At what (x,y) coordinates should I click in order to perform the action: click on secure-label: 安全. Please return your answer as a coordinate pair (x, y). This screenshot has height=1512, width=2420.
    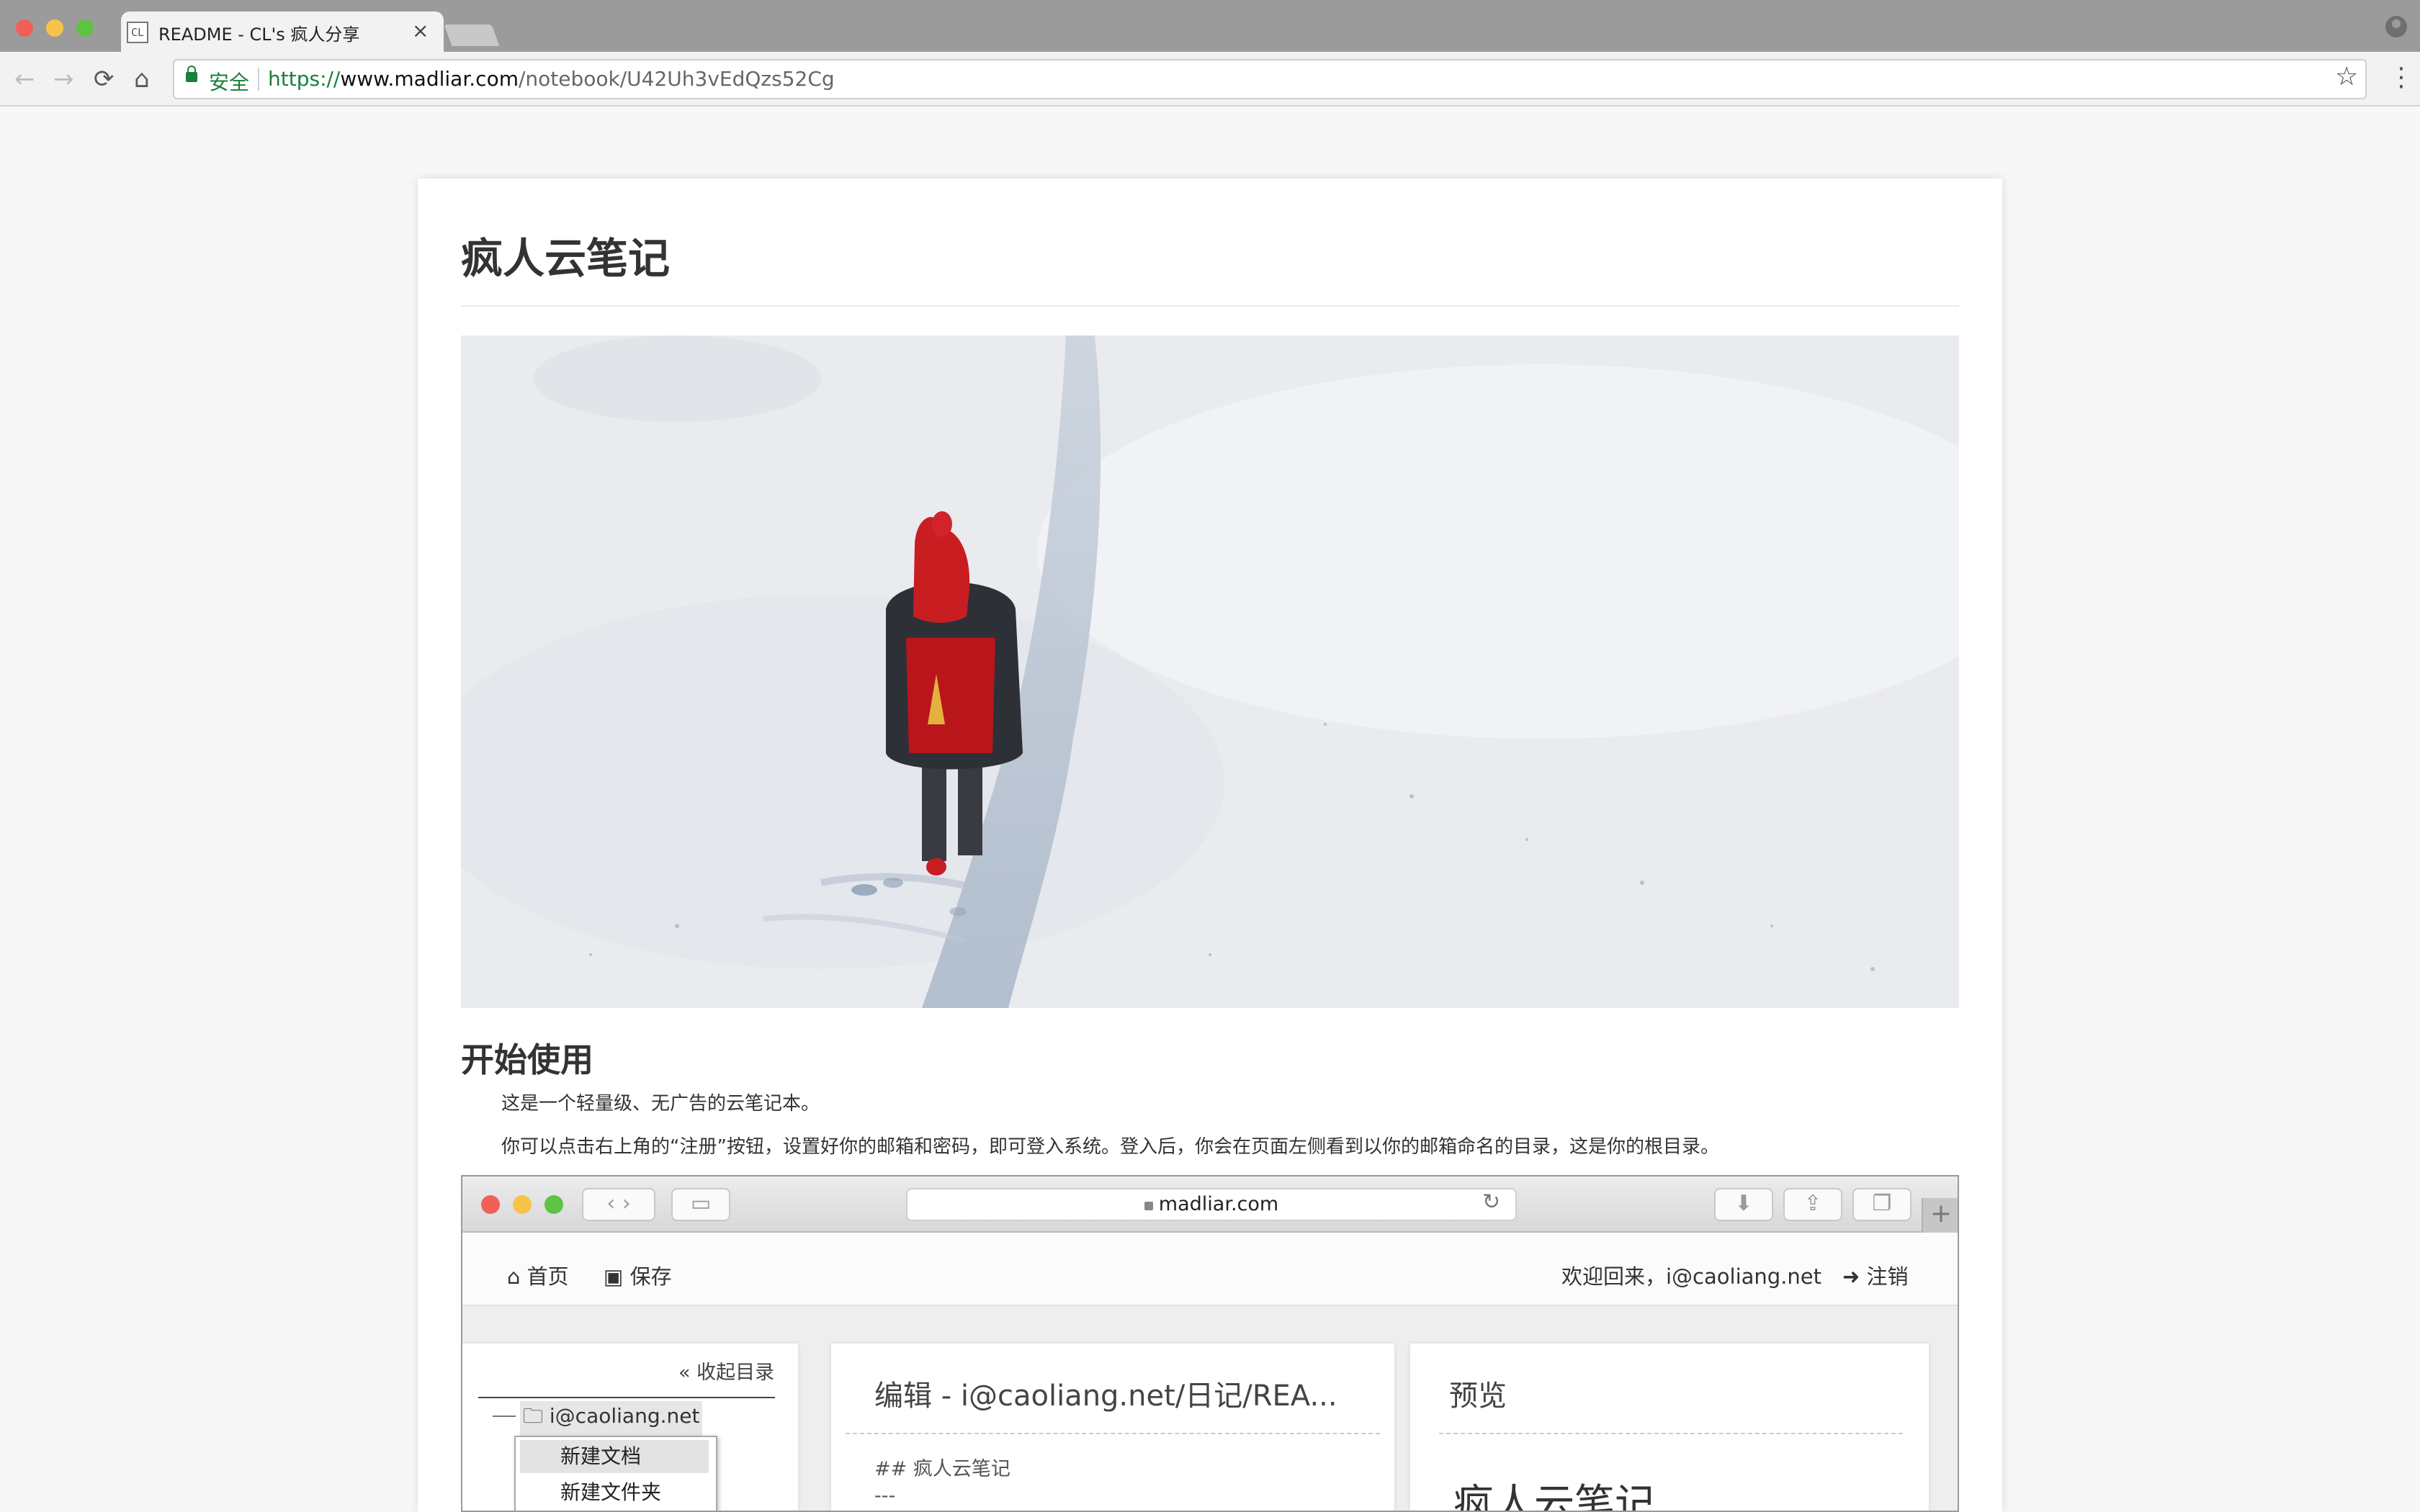
    Looking at the image, I should click on (229, 81).